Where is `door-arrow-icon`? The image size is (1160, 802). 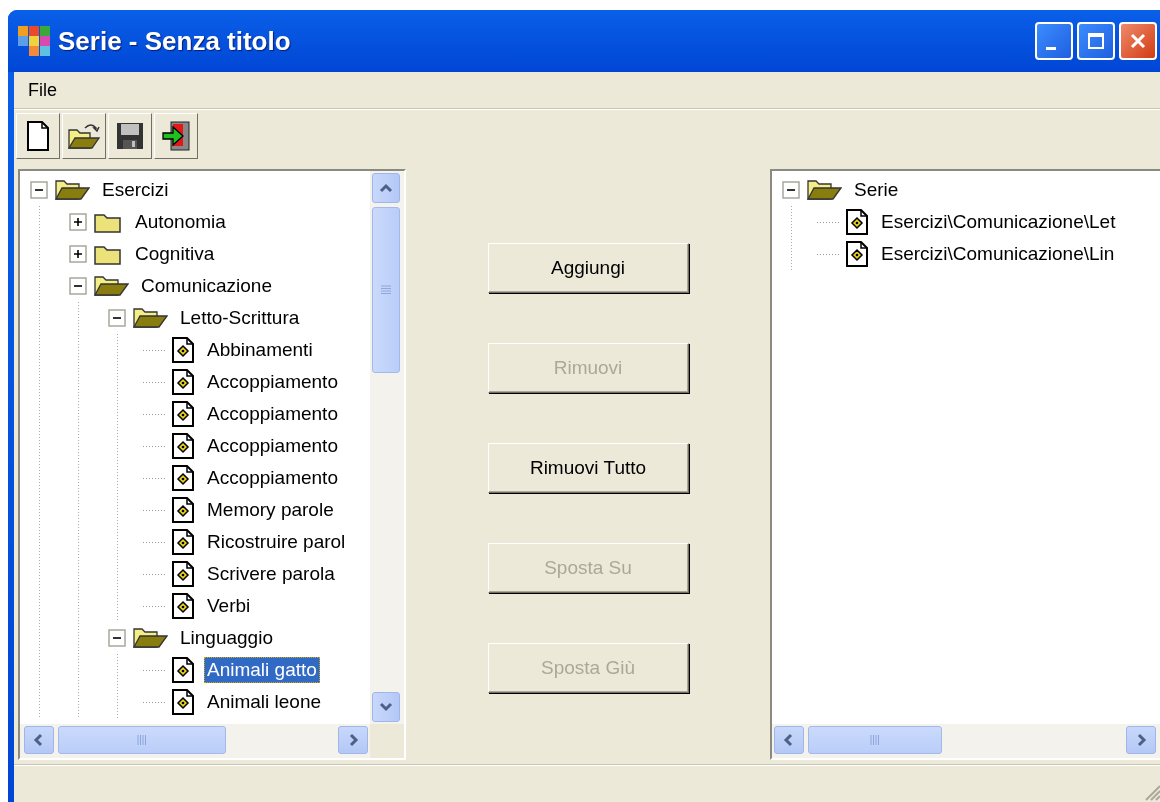
door-arrow-icon is located at coordinates (176, 136).